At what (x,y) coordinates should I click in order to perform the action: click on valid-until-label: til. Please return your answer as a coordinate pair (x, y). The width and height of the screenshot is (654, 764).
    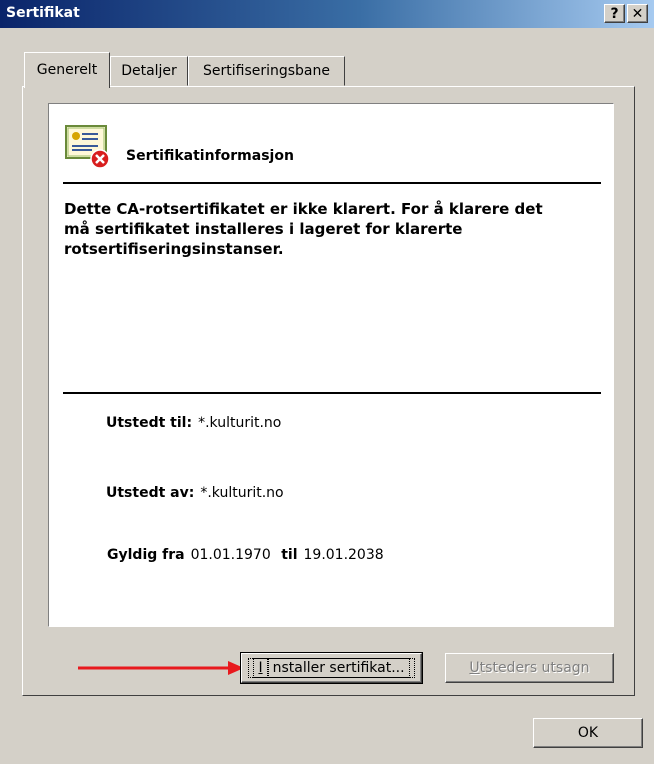
    Looking at the image, I should click on (289, 555).